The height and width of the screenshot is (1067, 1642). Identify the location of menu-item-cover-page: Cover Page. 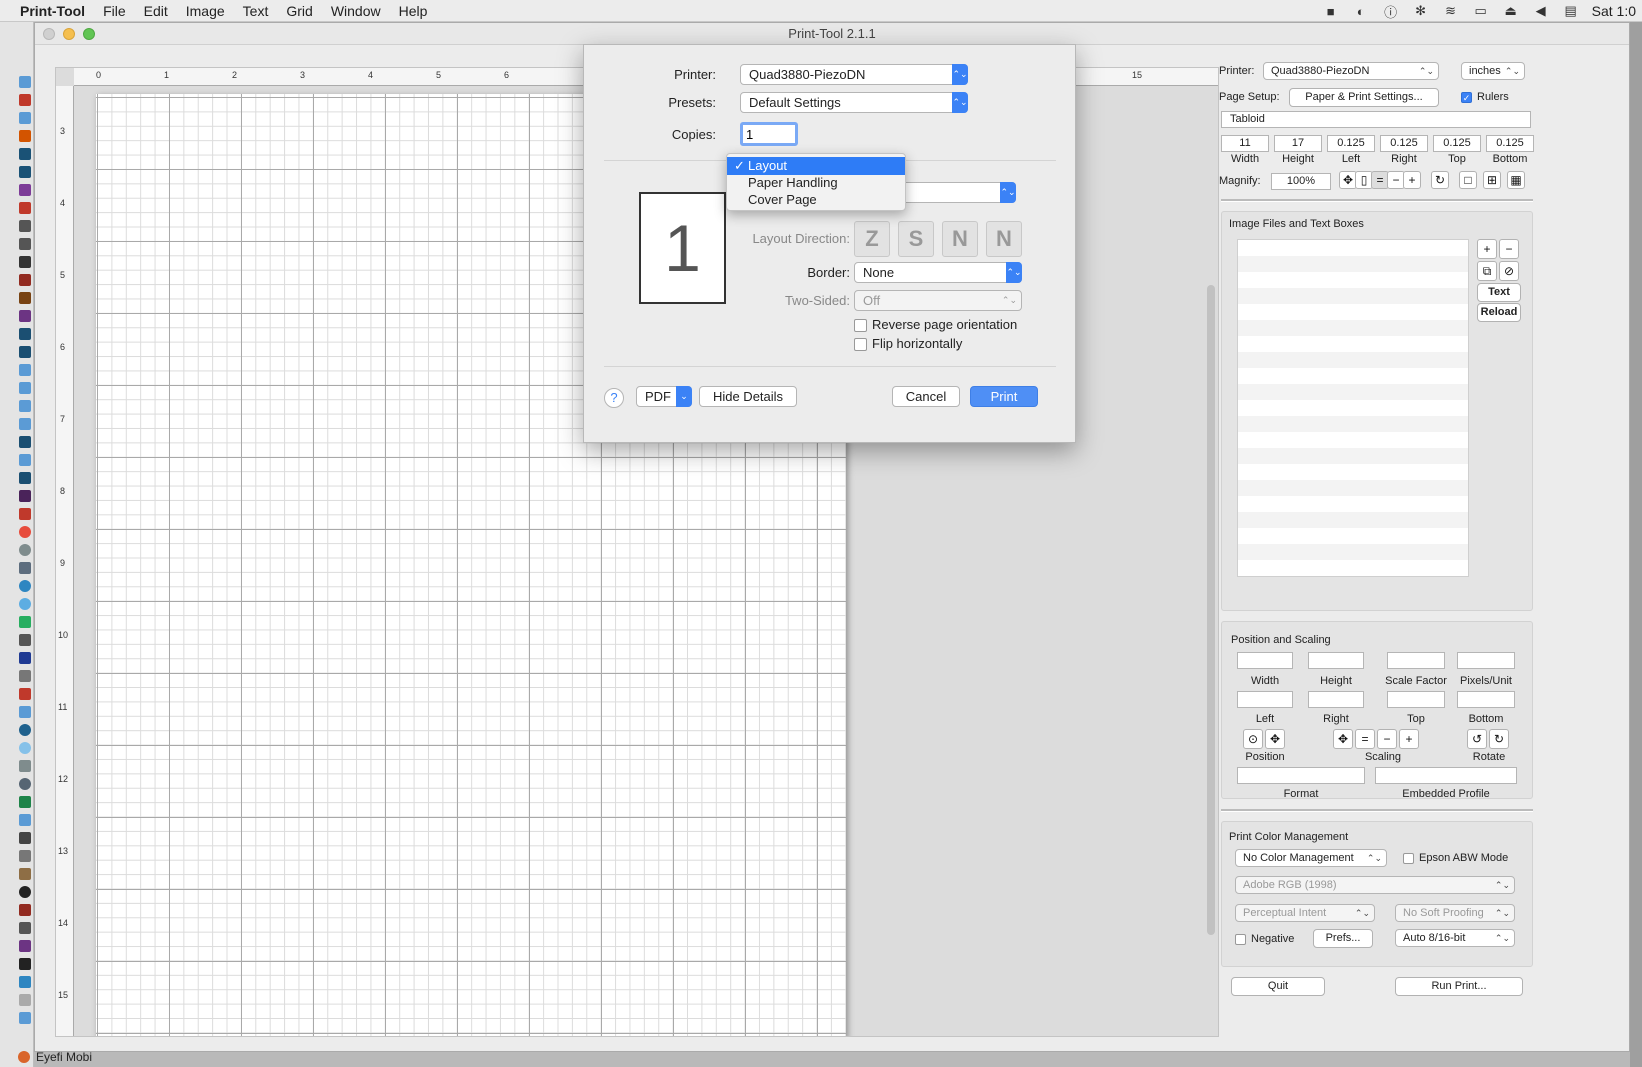
(816, 200).